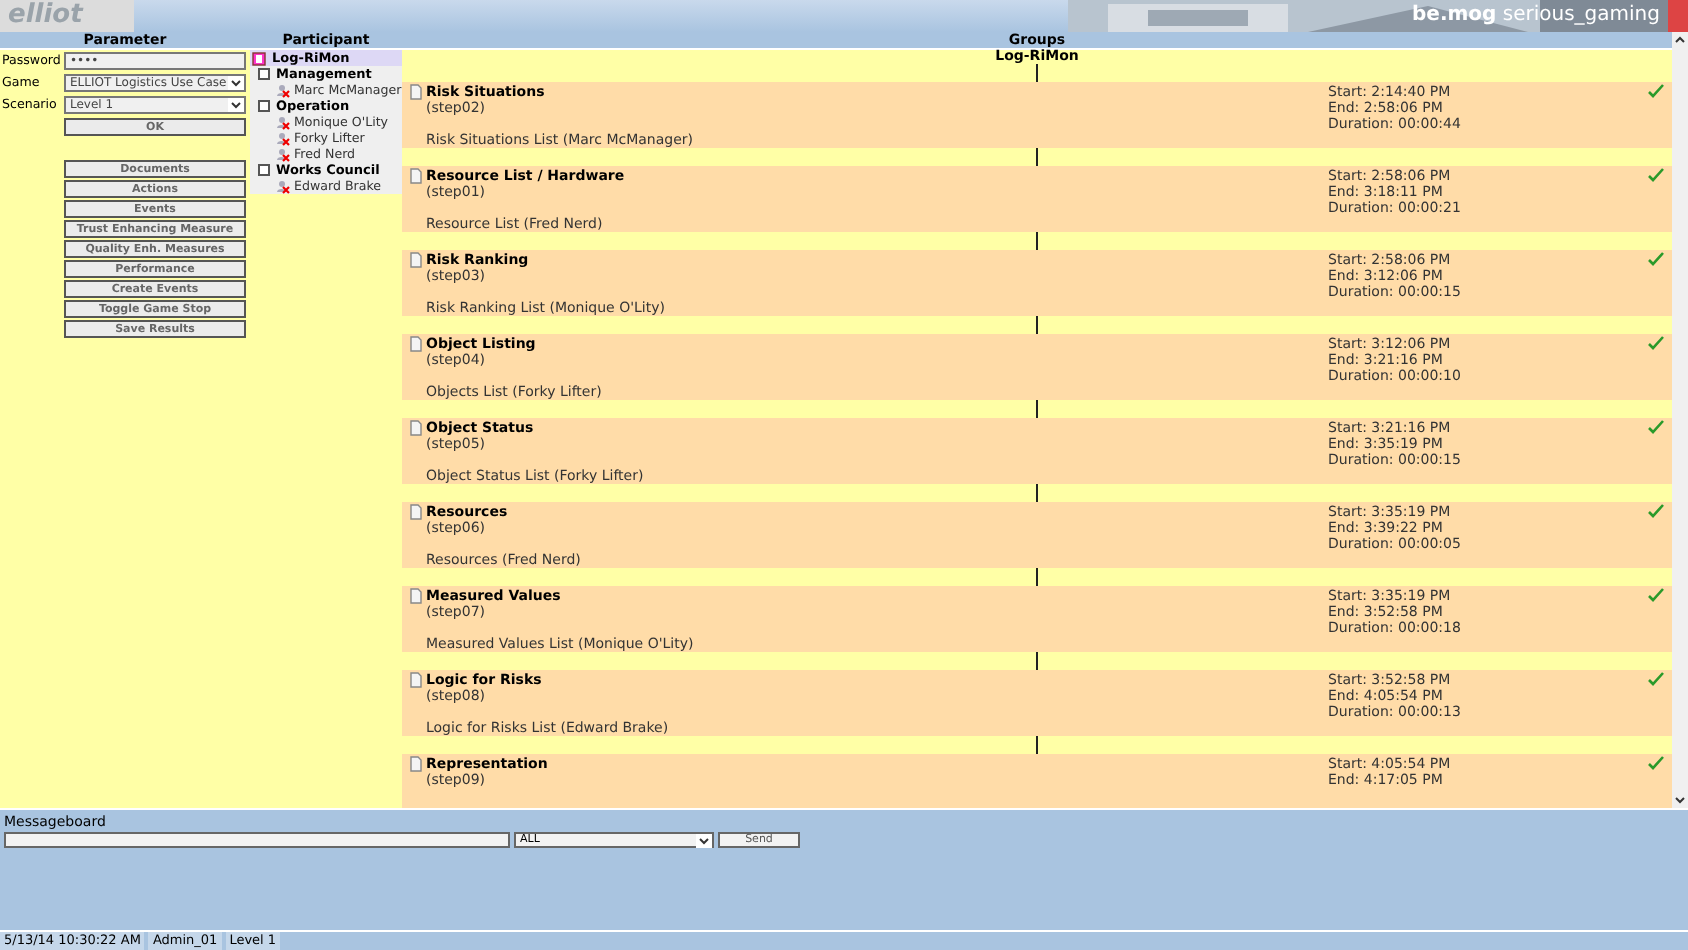 This screenshot has height=950, width=1688. What do you see at coordinates (67, 16) in the screenshot?
I see `logo: elliot` at bounding box center [67, 16].